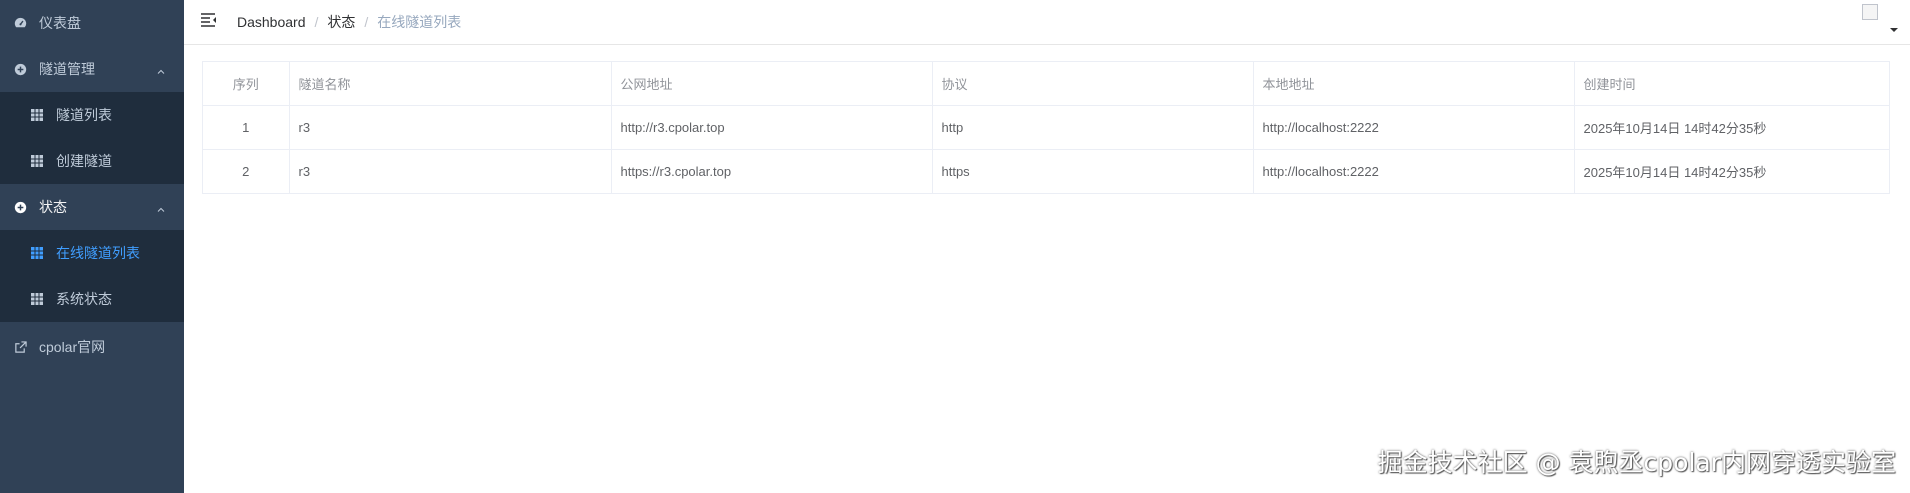  I want to click on sidebar-item-create-tunnel: 创建隧道, so click(92, 161).